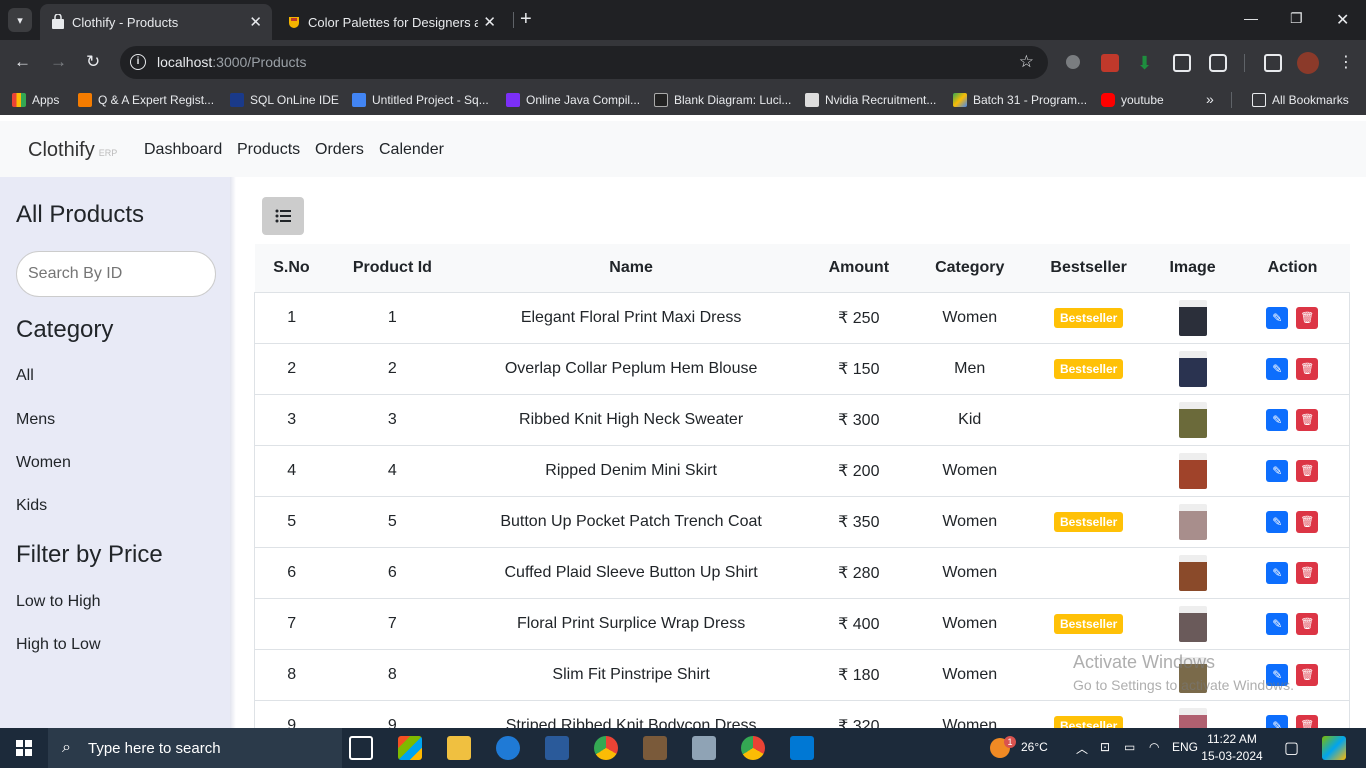 The image size is (1366, 768). What do you see at coordinates (35, 100) in the screenshot?
I see `bookmark-apps: Apps` at bounding box center [35, 100].